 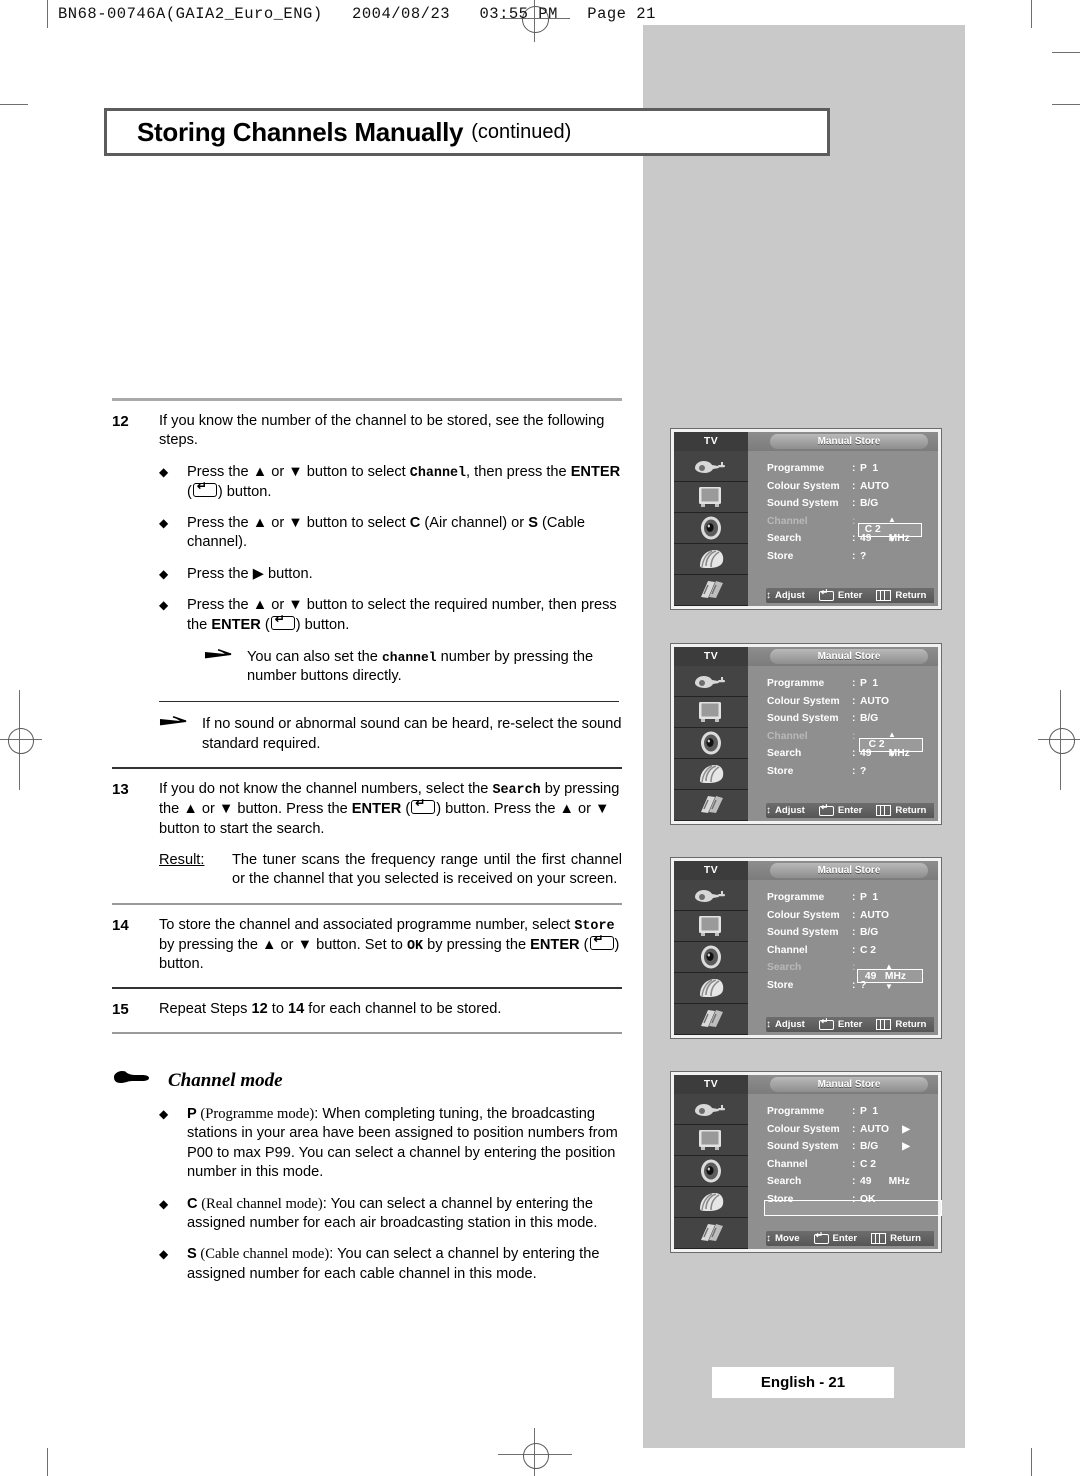 What do you see at coordinates (863, 771) in the screenshot?
I see `osd-row-value: ?` at bounding box center [863, 771].